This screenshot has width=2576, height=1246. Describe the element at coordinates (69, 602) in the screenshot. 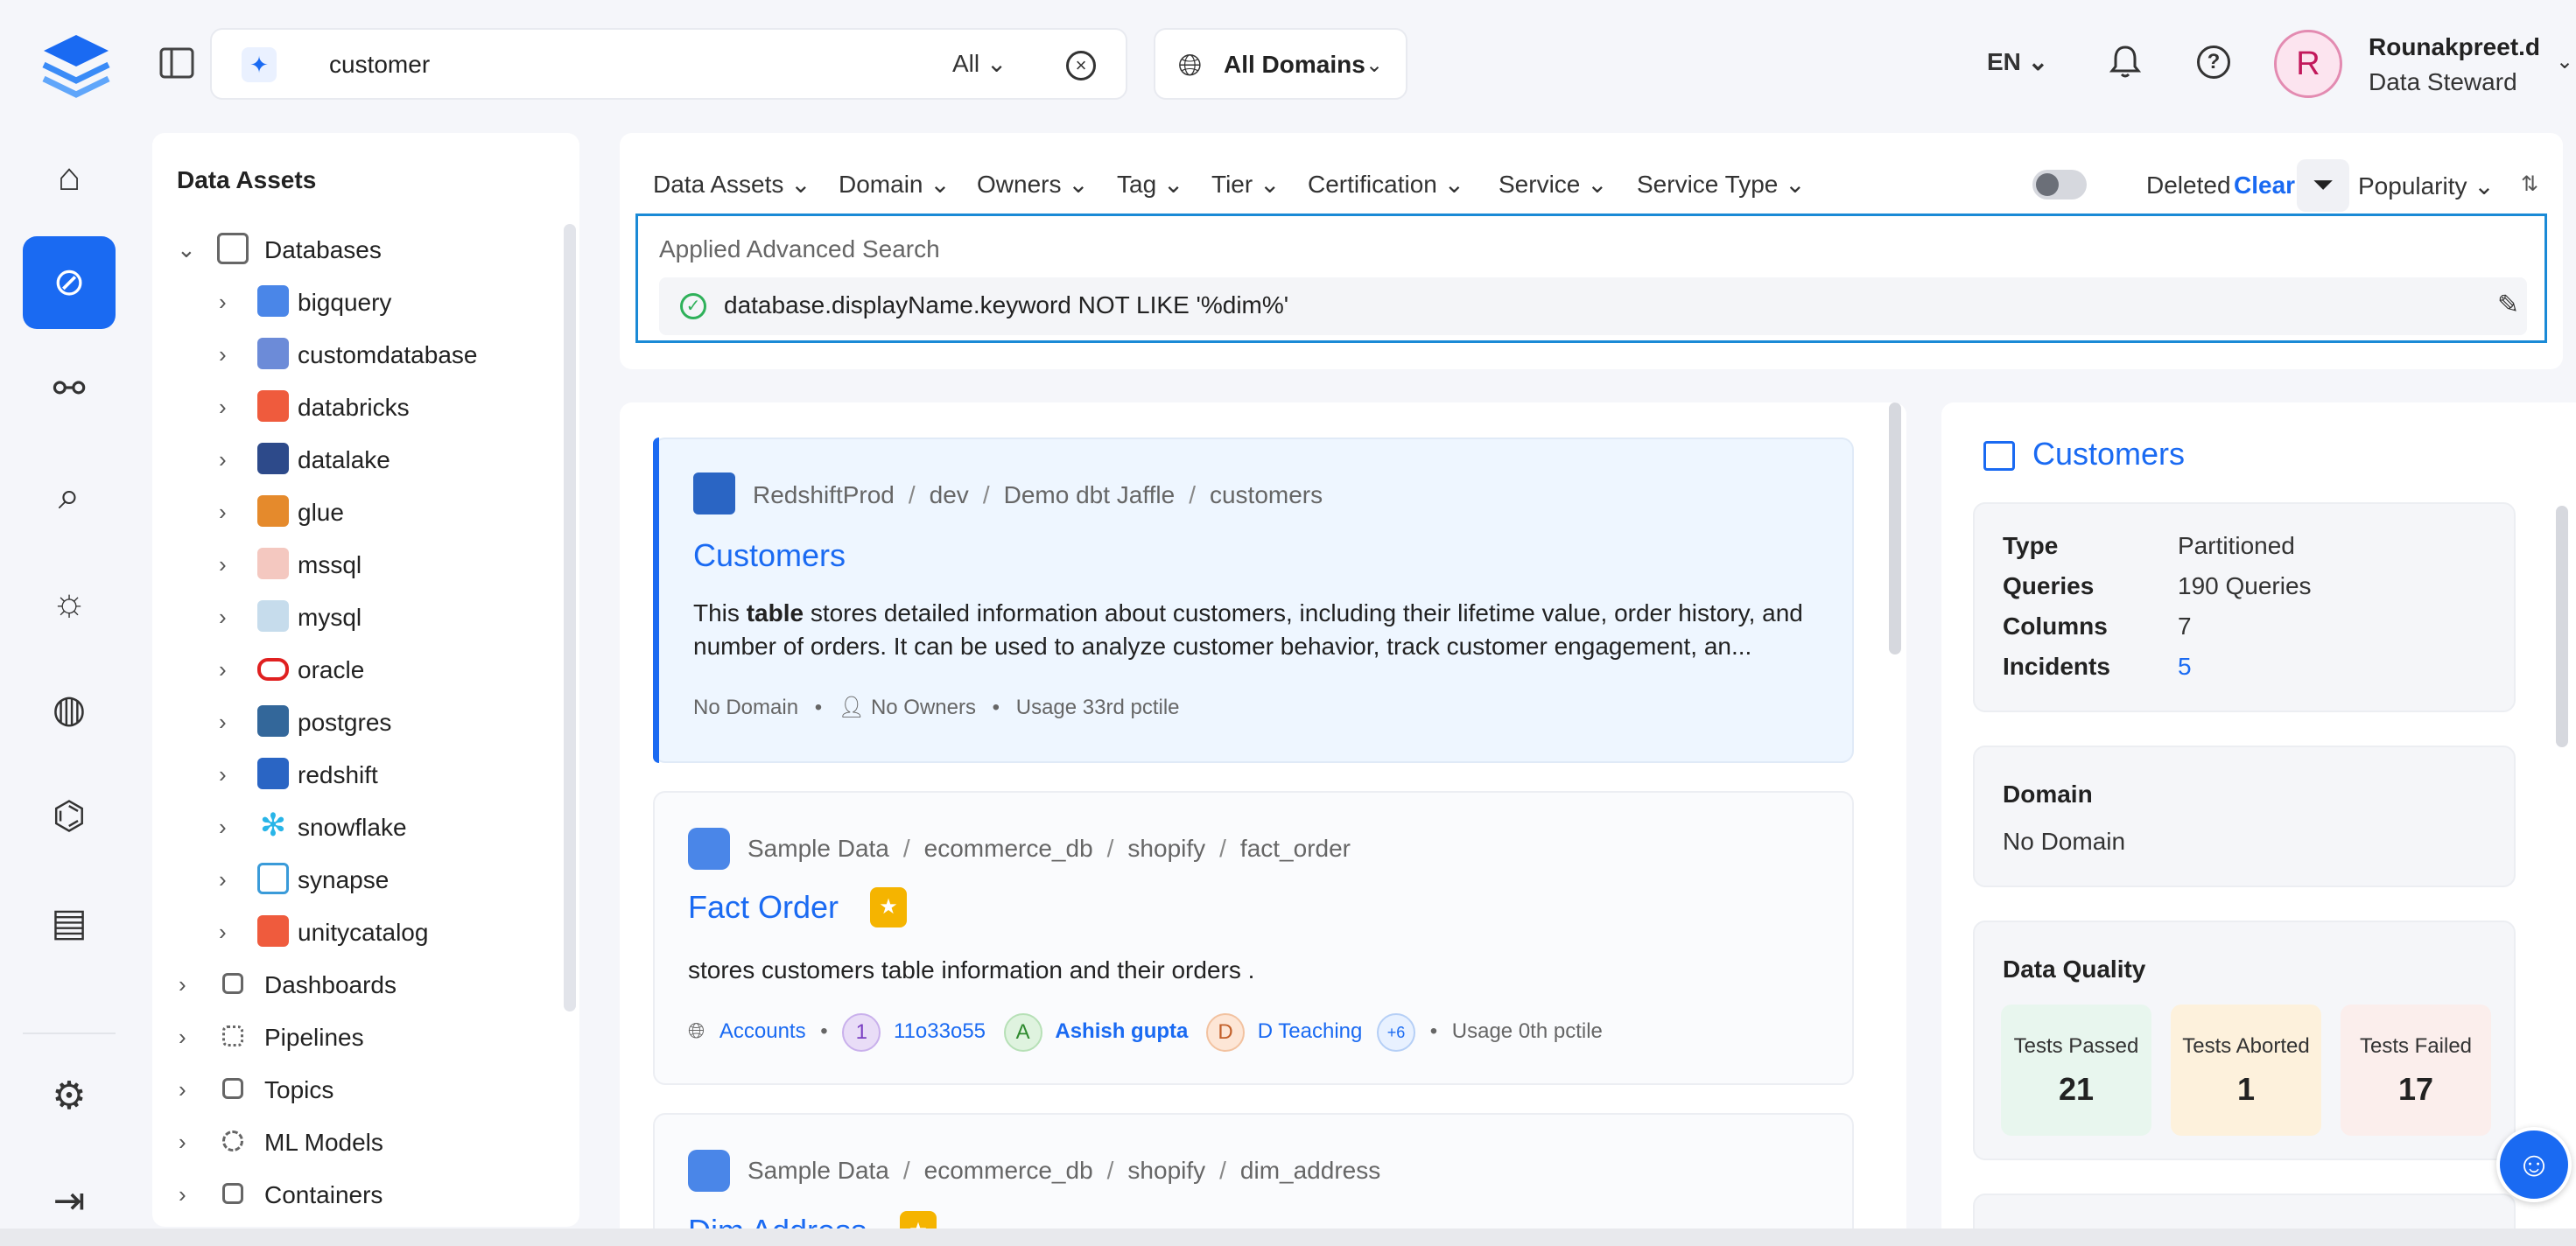

I see `insights-icon: ☼` at that location.